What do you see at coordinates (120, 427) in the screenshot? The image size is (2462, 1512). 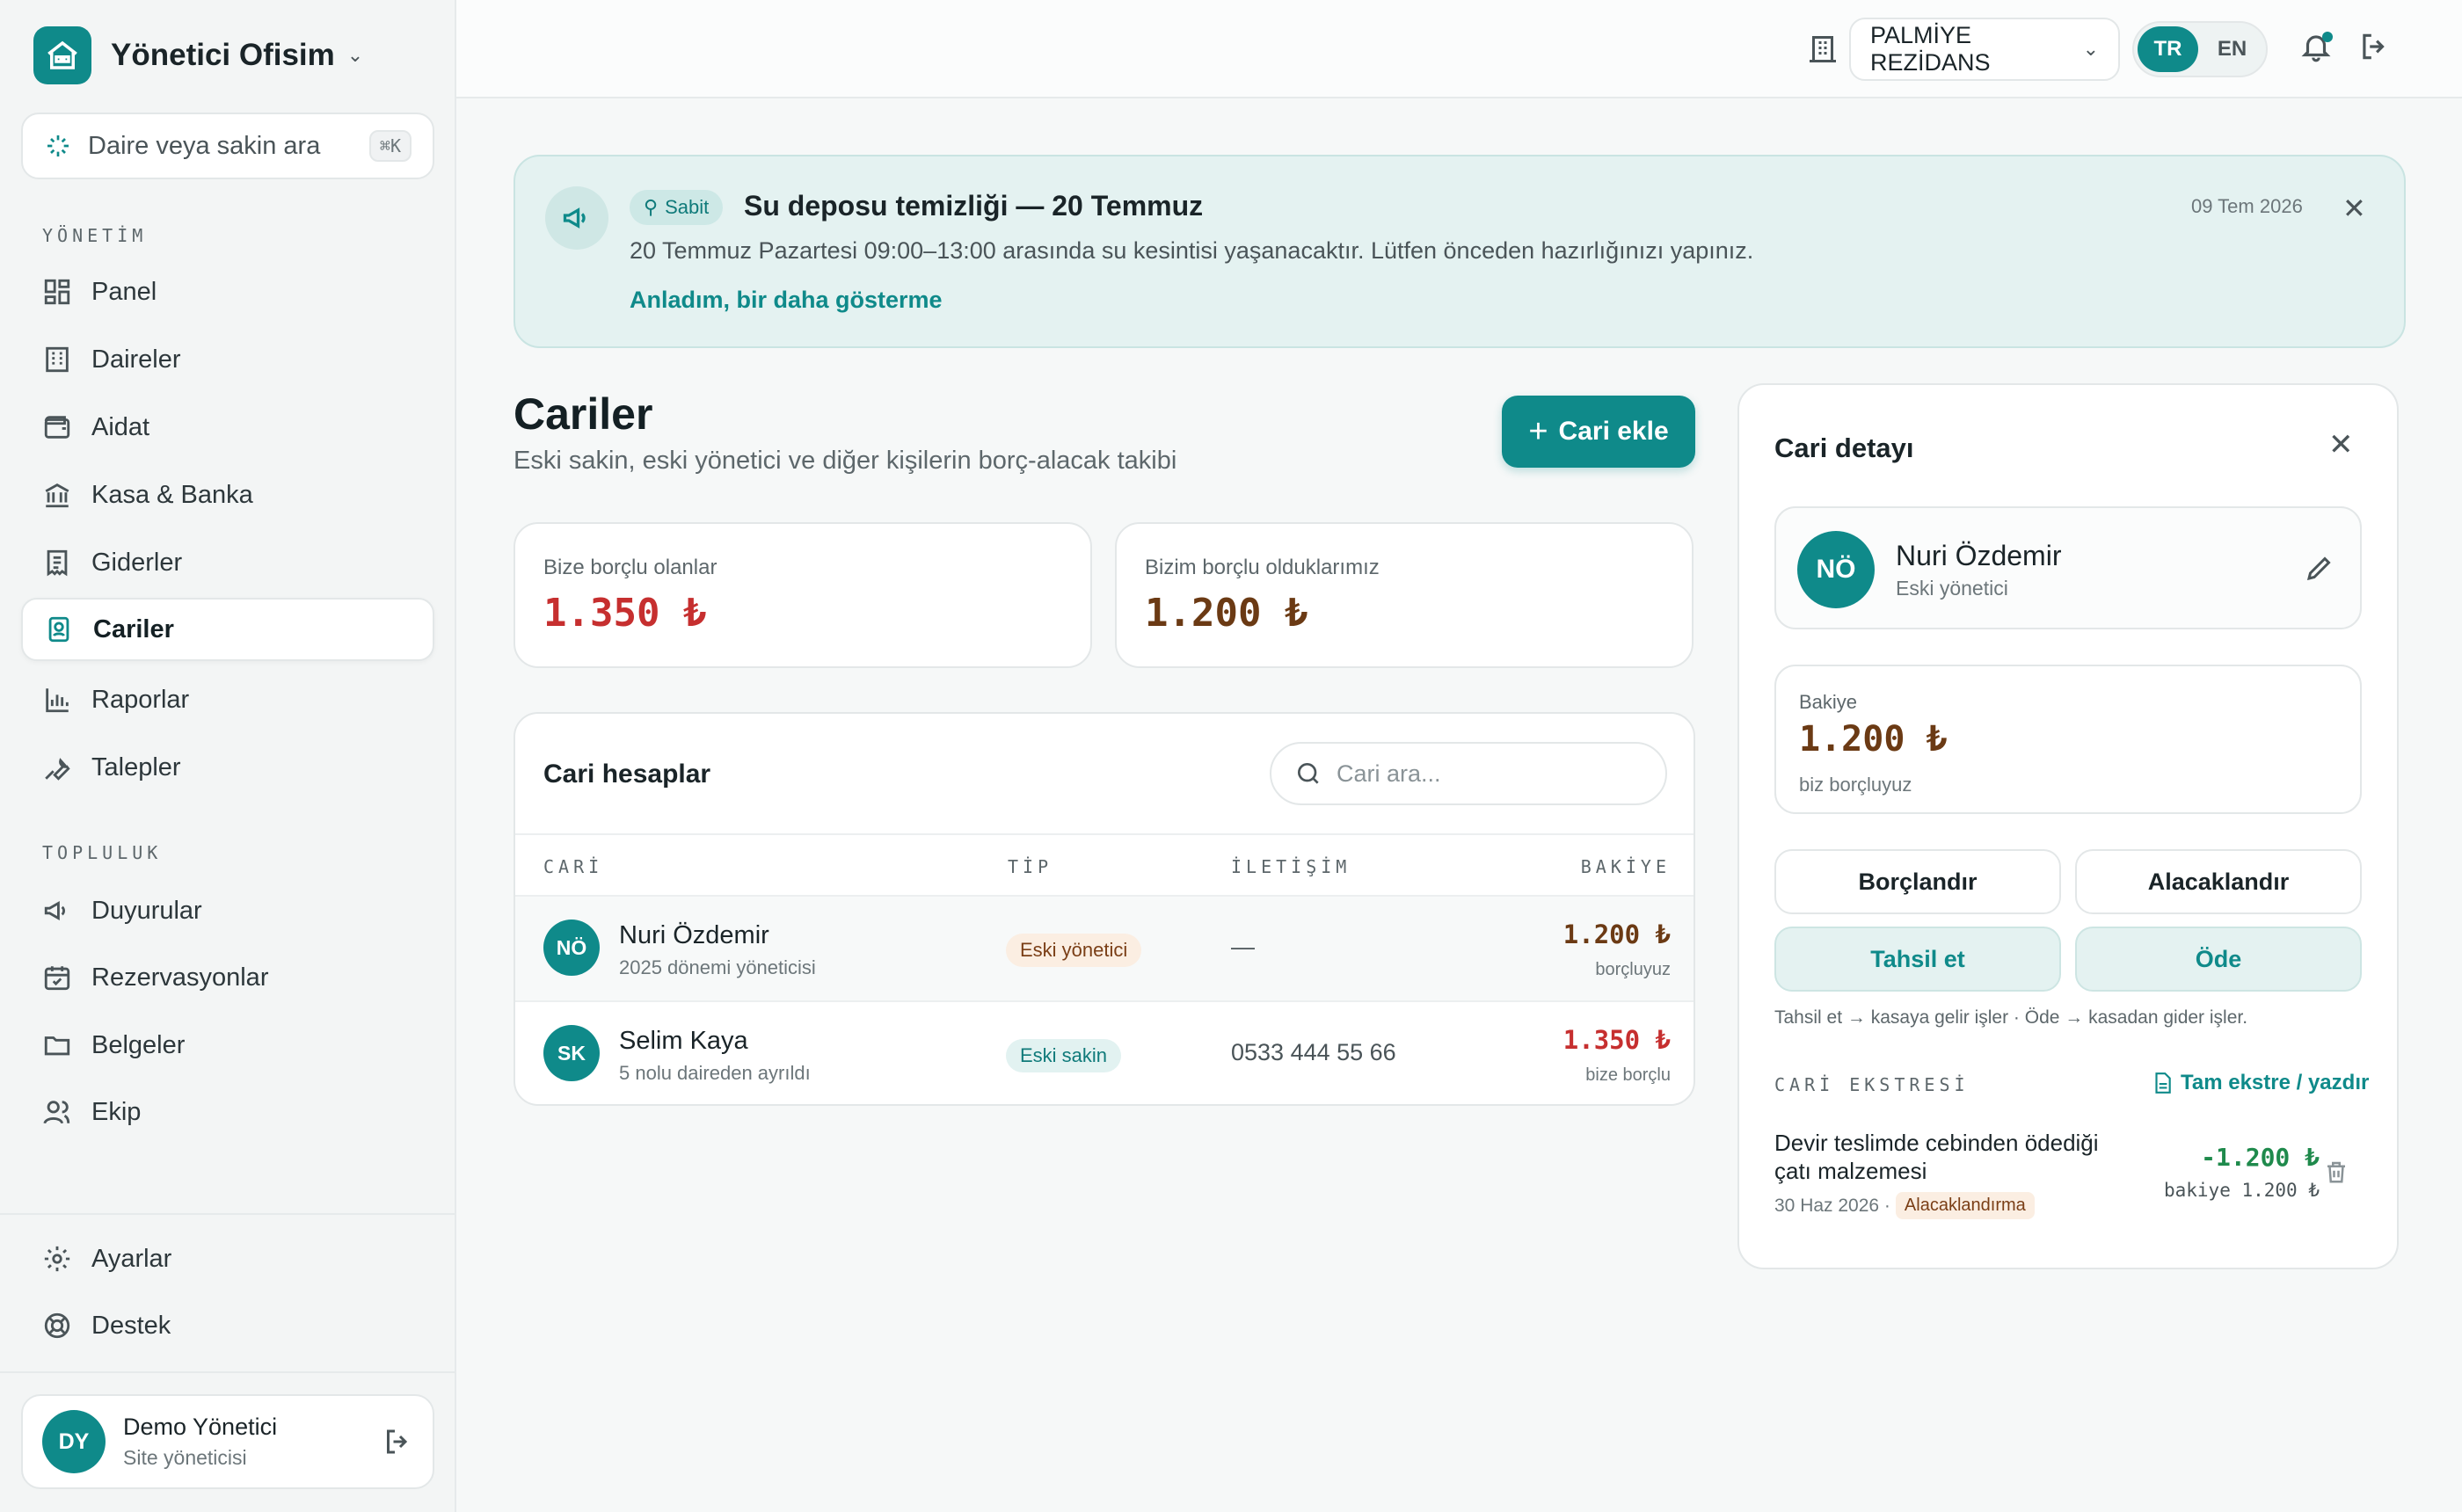 I see `sidebar-item-label: Aidat` at bounding box center [120, 427].